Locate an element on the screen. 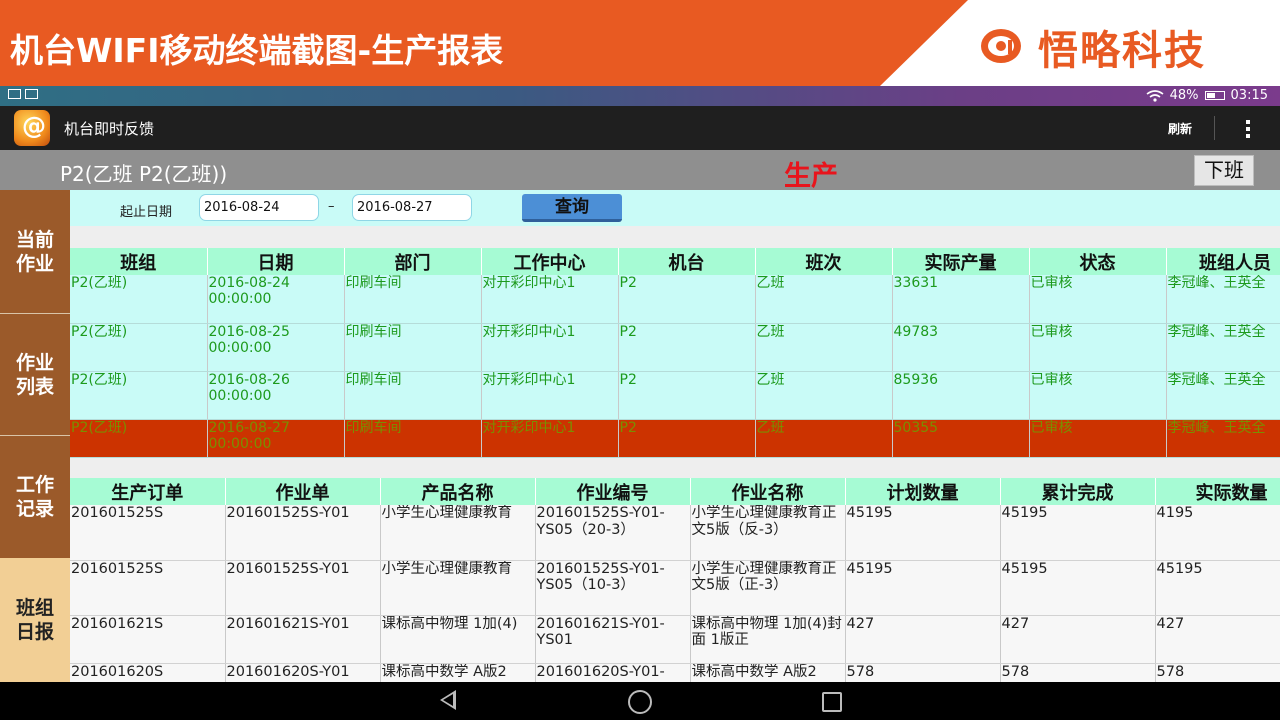 The height and width of the screenshot is (720, 1280). banner-title: 机台WIFI移动终端截图-生产报表 is located at coordinates (257, 50).